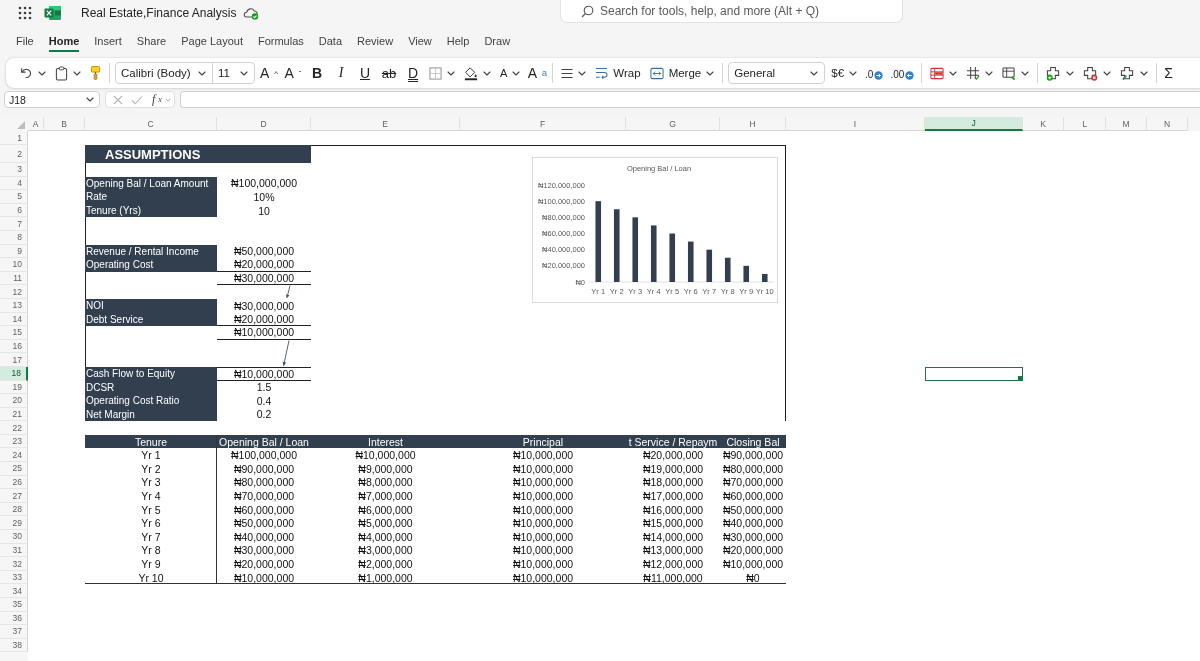 The width and height of the screenshot is (1200, 661). What do you see at coordinates (264, 124) in the screenshot?
I see `column-header: D` at bounding box center [264, 124].